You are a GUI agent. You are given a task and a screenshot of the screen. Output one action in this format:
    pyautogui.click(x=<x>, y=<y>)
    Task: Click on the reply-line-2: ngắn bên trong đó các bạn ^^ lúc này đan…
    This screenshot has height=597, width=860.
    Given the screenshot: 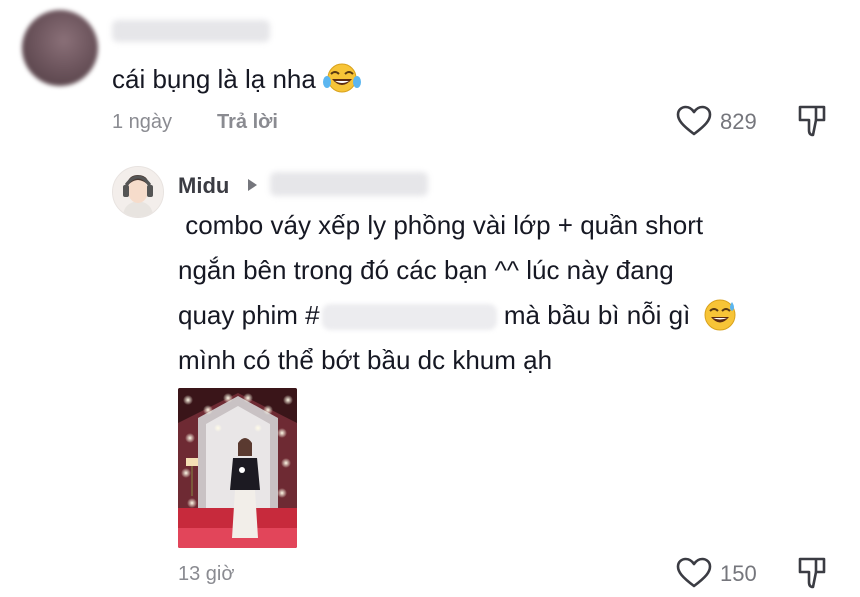 What is the action you would take?
    pyautogui.click(x=426, y=270)
    